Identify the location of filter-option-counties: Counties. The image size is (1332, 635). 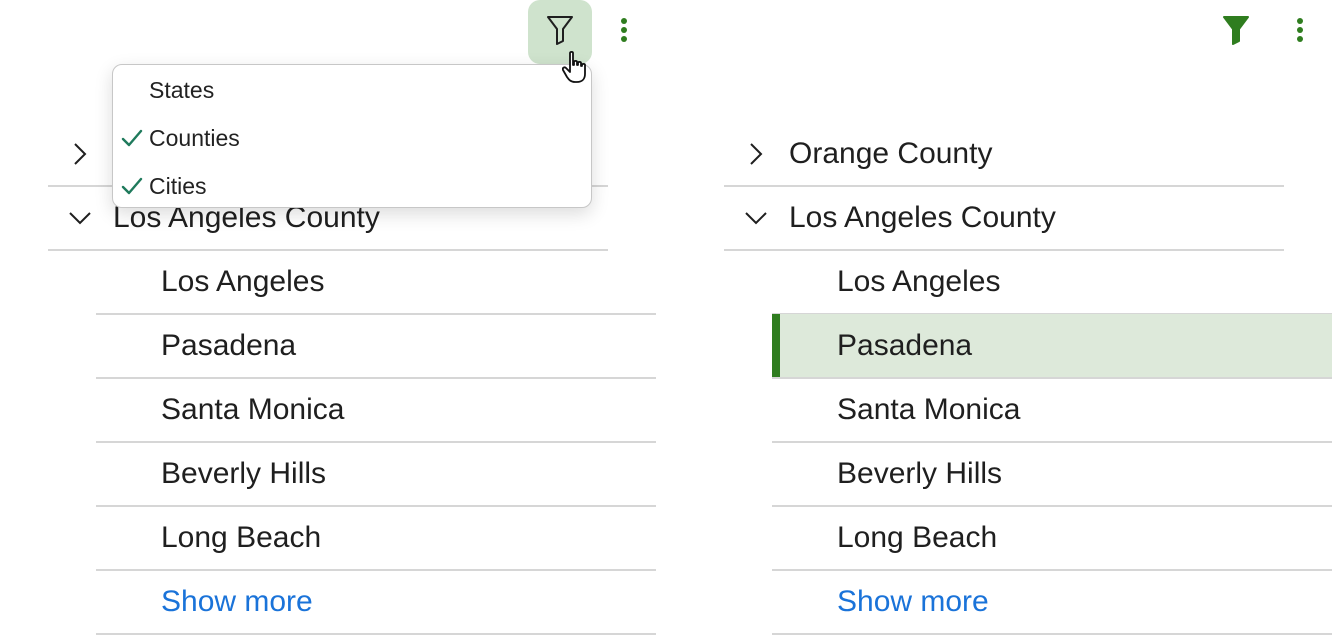
(352, 138).